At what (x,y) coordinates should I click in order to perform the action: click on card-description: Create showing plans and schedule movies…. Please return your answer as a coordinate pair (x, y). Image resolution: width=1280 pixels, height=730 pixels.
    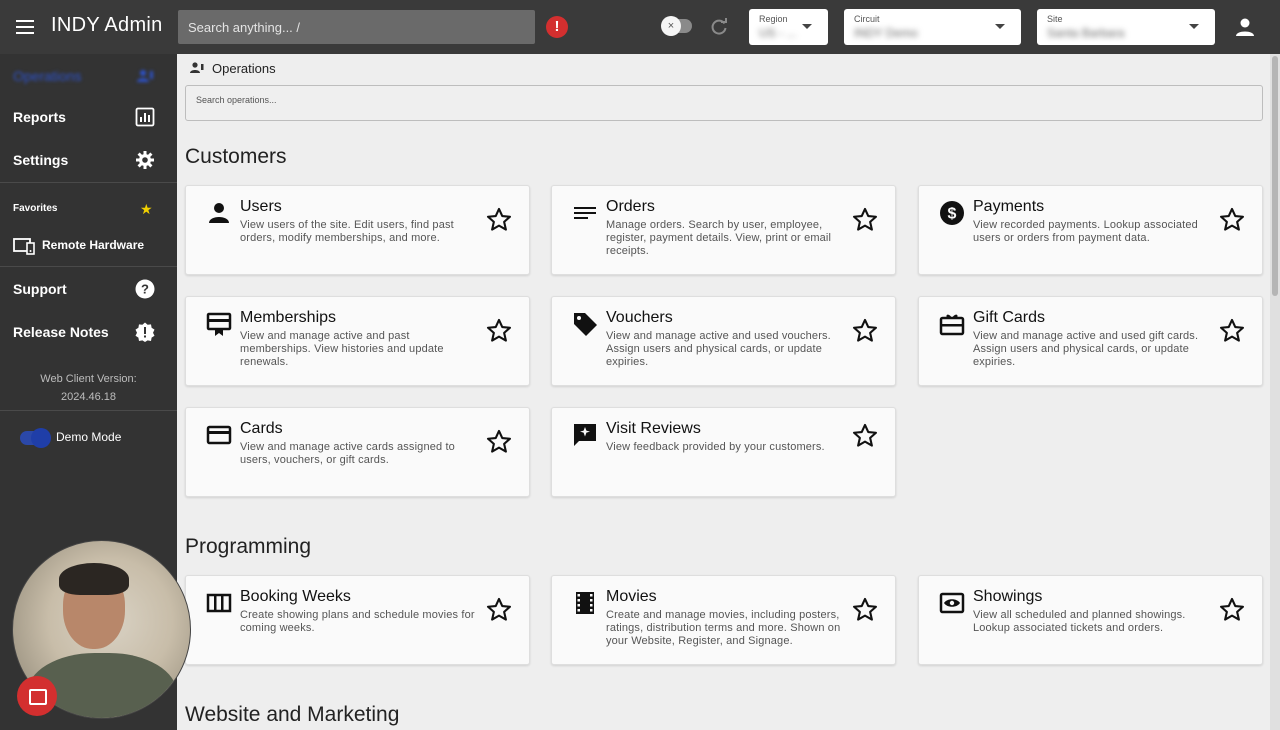
    Looking at the image, I should click on (357, 621).